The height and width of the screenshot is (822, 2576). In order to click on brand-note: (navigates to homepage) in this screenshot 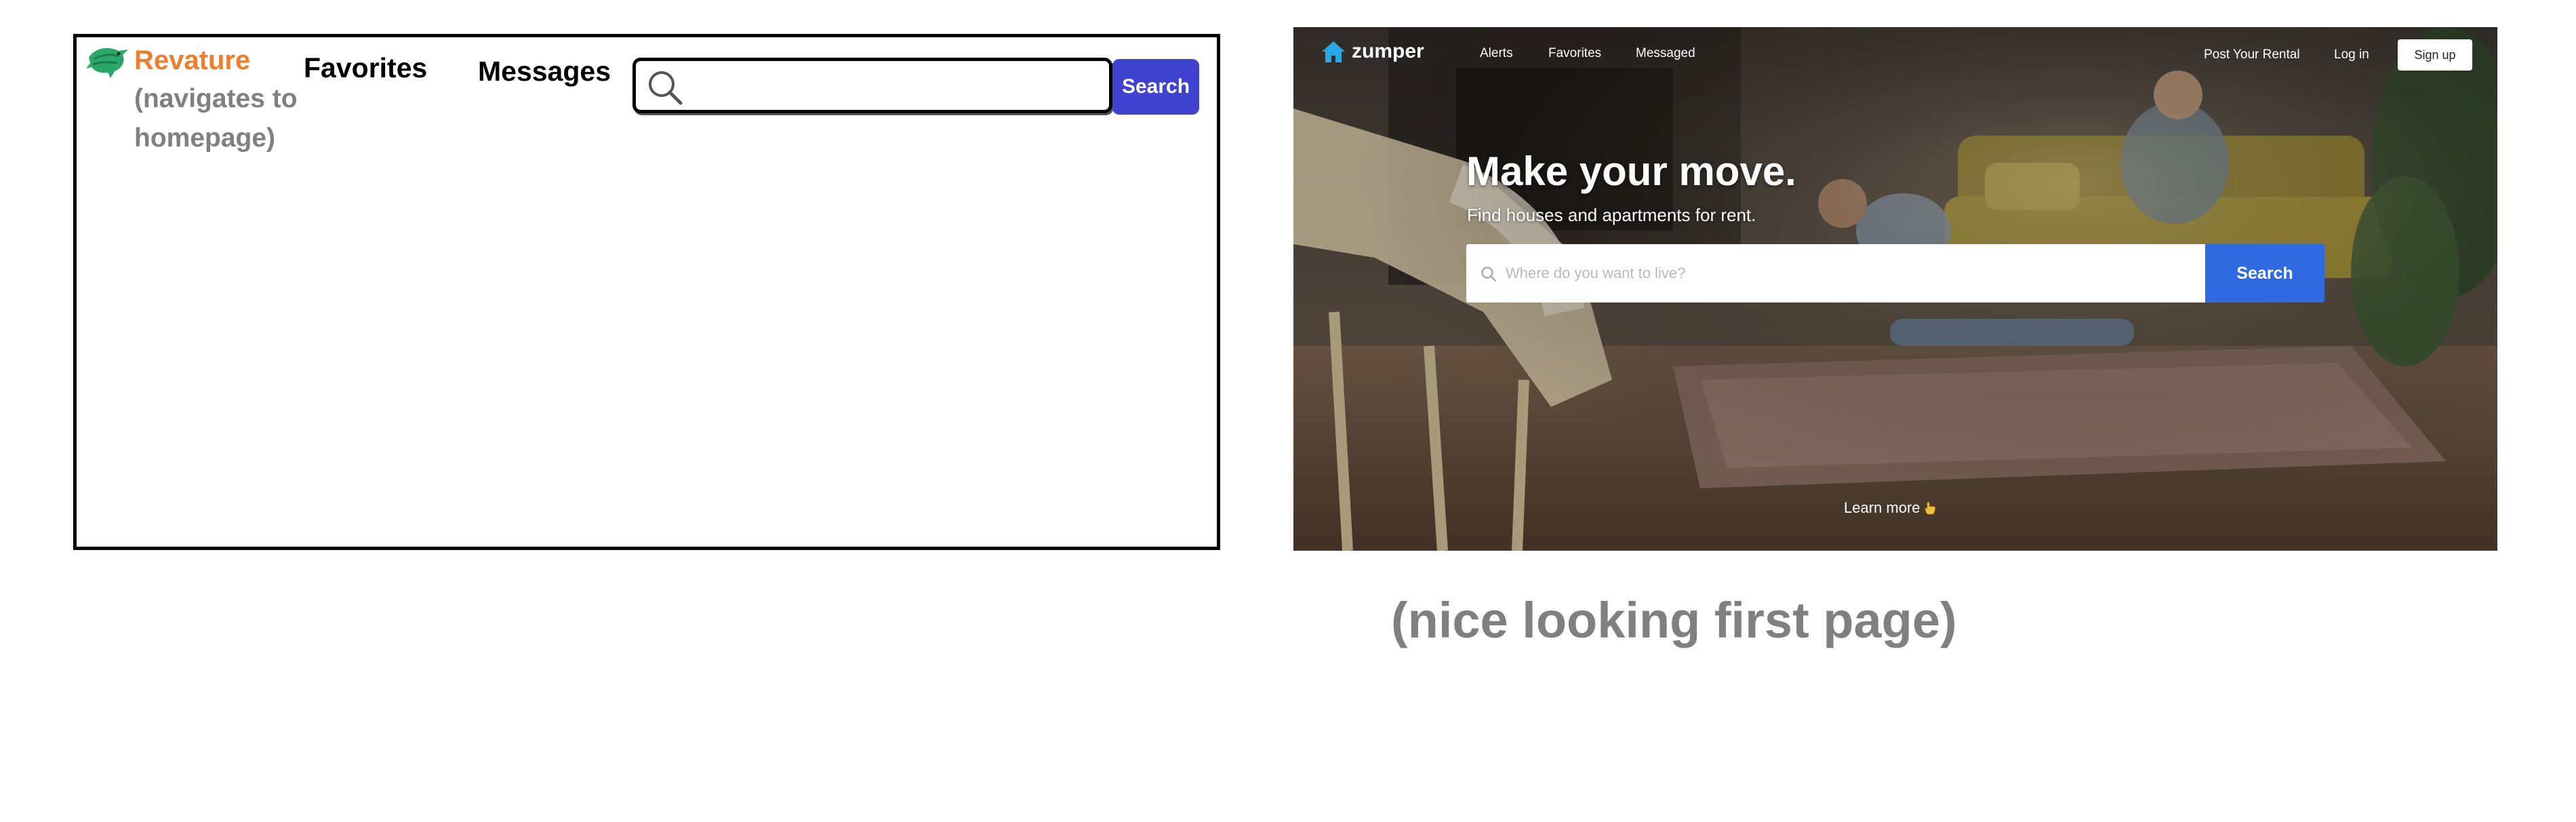, I will do `click(216, 119)`.